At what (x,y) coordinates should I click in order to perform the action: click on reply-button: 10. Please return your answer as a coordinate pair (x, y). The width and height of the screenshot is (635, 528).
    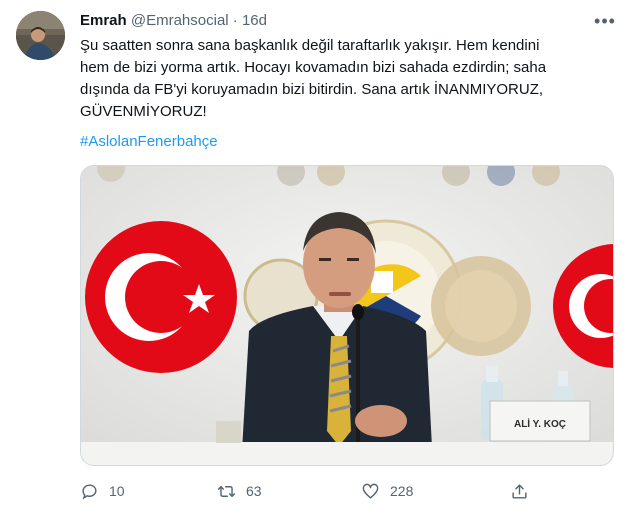
    Looking at the image, I should click on (102, 491).